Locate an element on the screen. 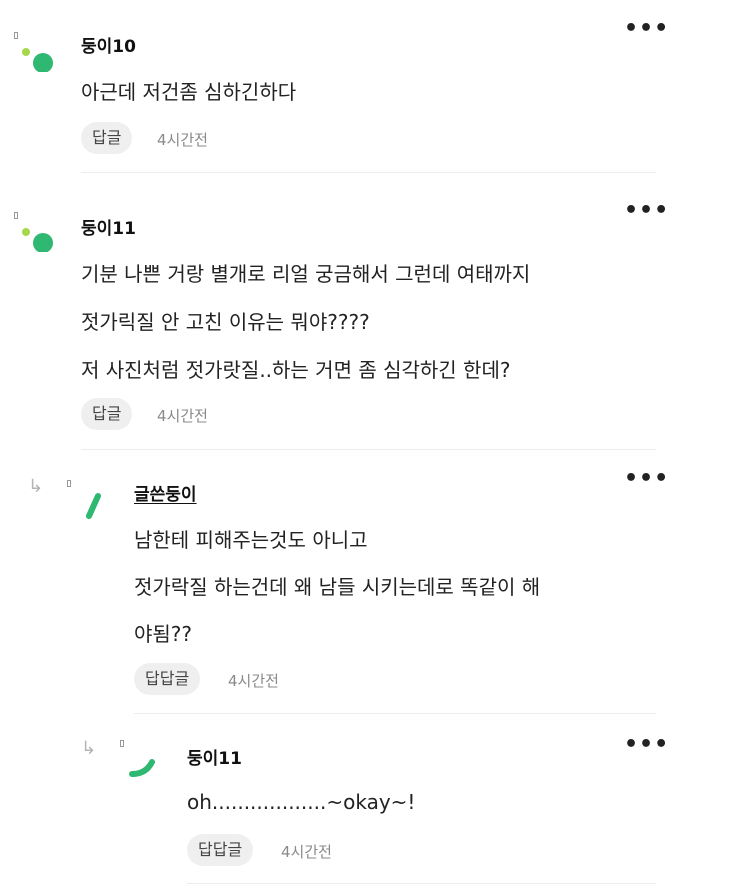  comment-author: 둥이10 is located at coordinates (108, 44).